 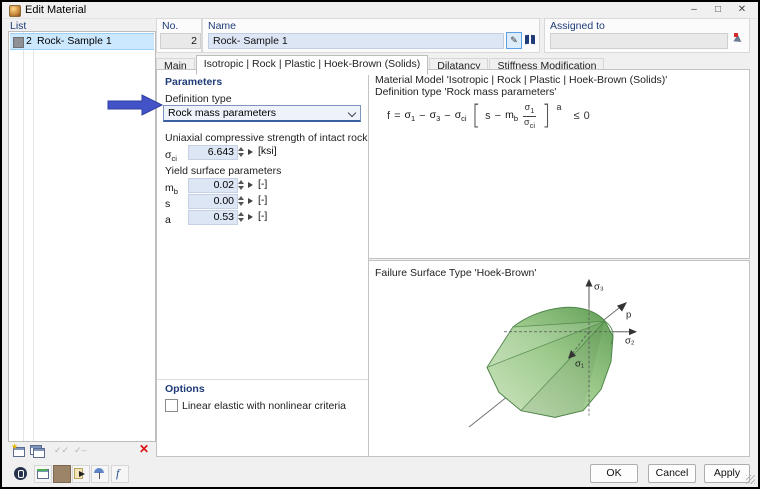 What do you see at coordinates (213, 152) in the screenshot?
I see `ucs-input: 6.643` at bounding box center [213, 152].